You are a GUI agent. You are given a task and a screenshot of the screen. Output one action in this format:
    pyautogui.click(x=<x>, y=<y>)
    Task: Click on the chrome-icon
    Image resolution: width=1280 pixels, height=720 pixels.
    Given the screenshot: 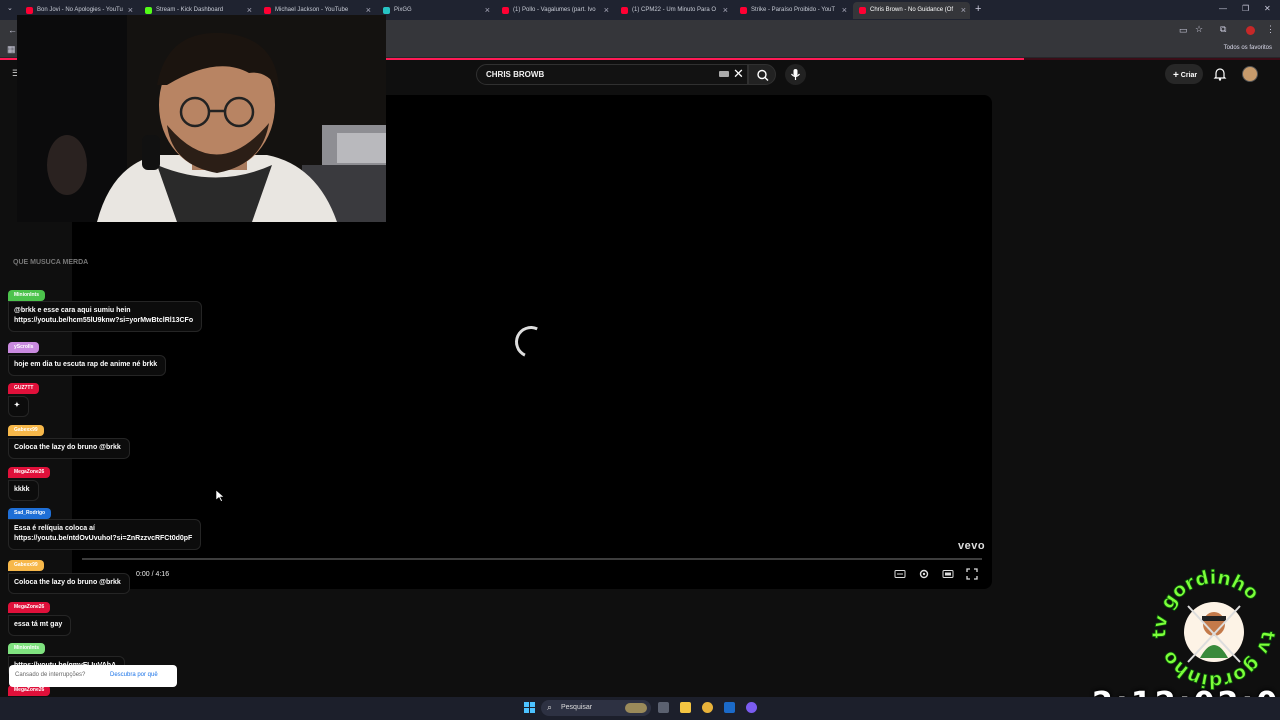 What is the action you would take?
    pyautogui.click(x=707, y=707)
    